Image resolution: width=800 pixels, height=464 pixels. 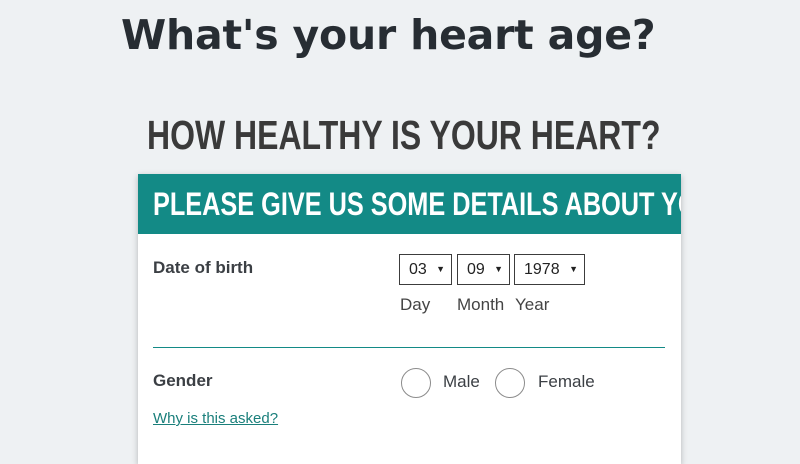 I want to click on year-select: 1978 ▼, so click(x=549, y=269).